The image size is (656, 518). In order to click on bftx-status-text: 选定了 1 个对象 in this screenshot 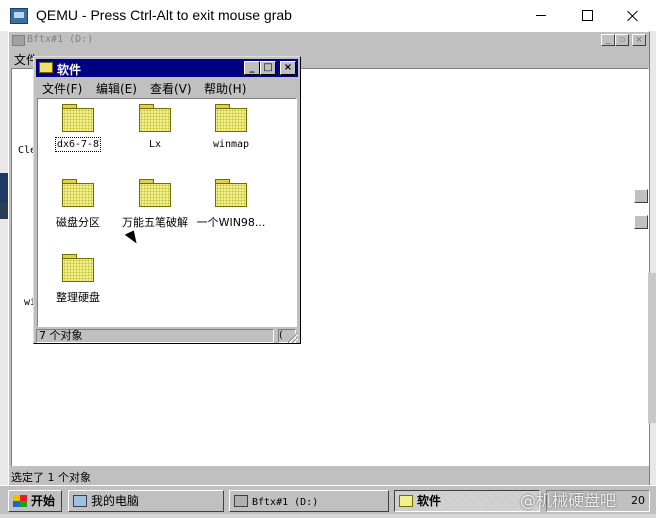, I will do `click(51, 477)`.